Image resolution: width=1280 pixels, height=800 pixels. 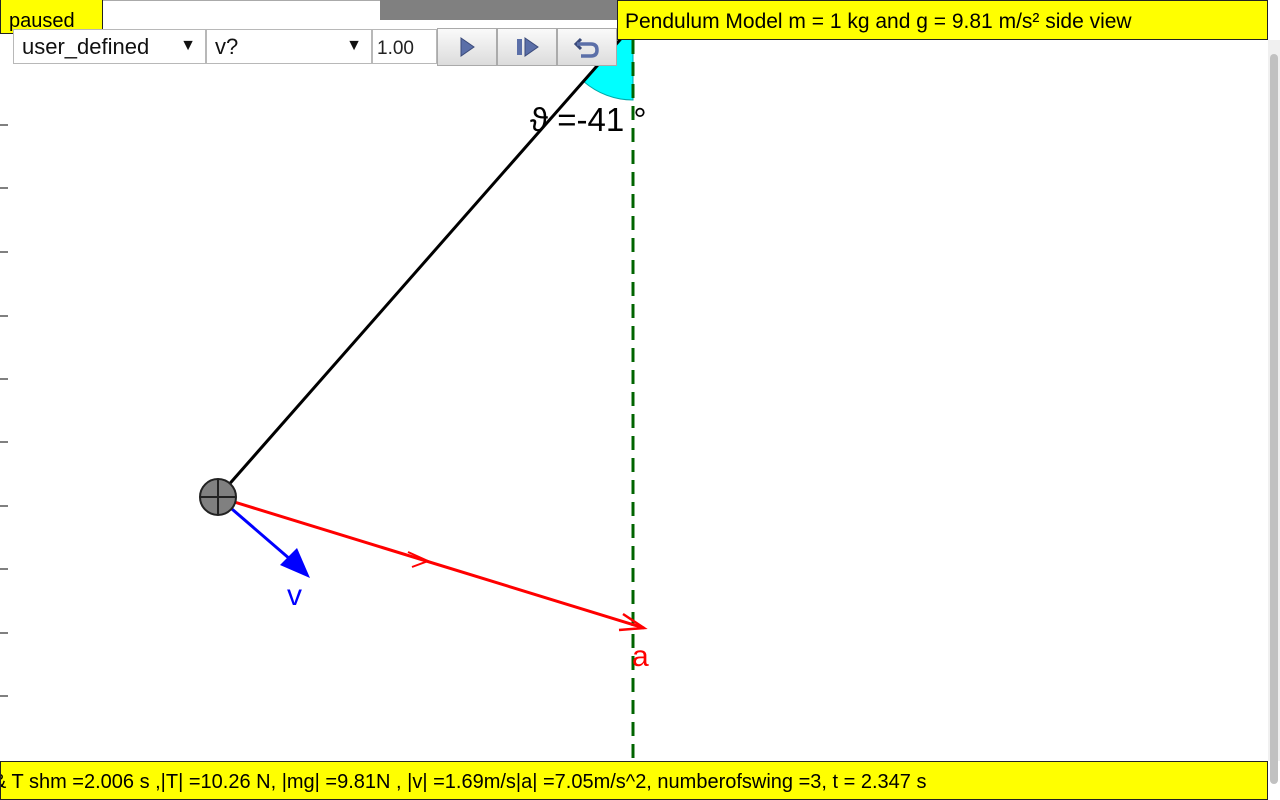 What do you see at coordinates (588, 119) in the screenshot?
I see `angle-label: ϑ =-41 °` at bounding box center [588, 119].